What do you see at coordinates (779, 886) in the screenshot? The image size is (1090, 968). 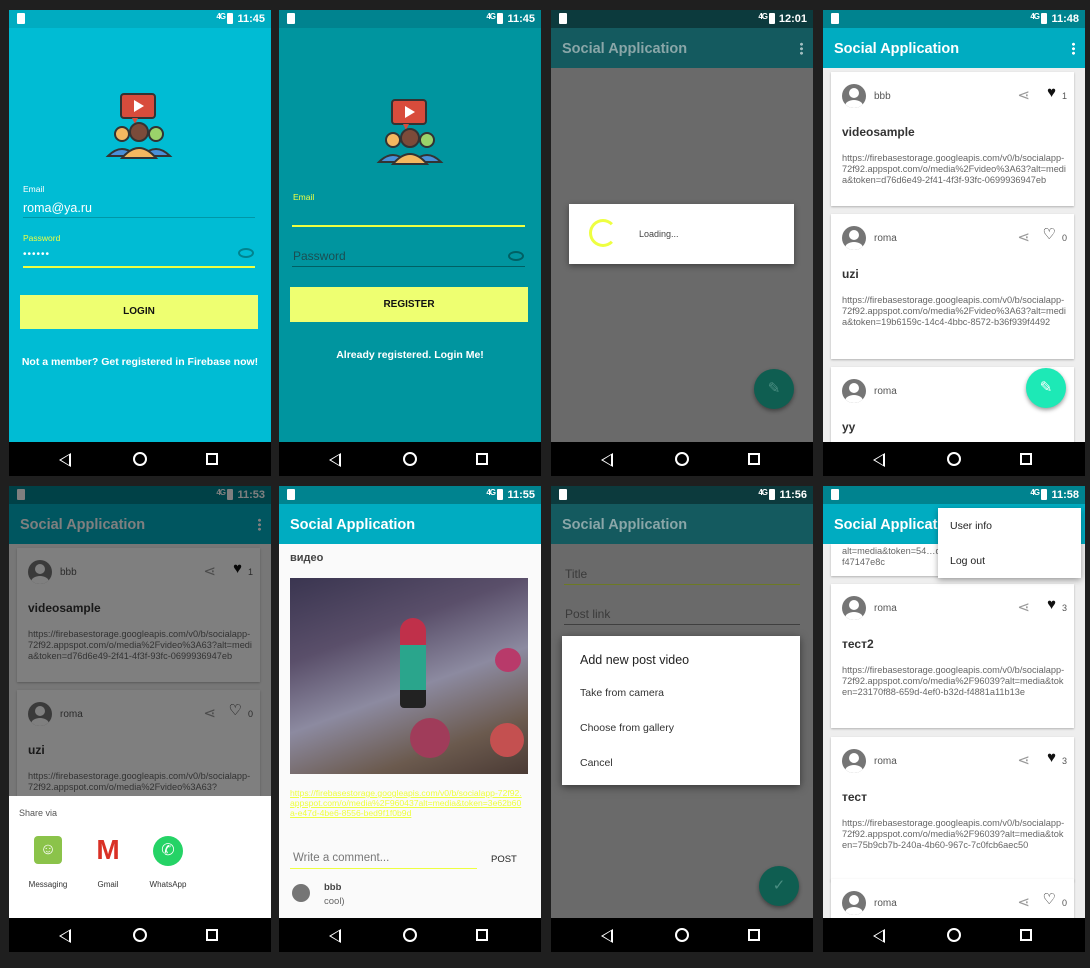 I see `confirm-fab: ✓` at bounding box center [779, 886].